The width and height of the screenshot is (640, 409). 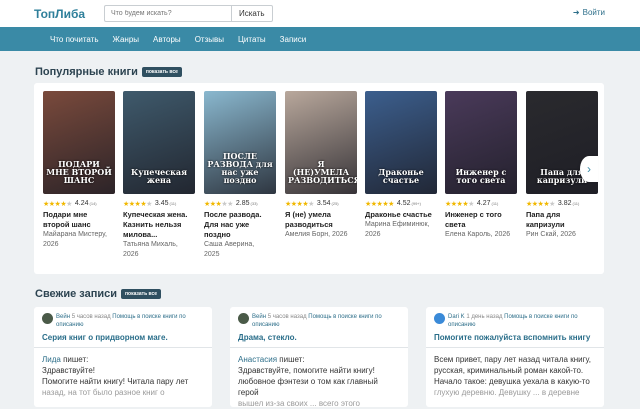 I want to click on top-header: ТопЛиба Искать ➜ Войти, so click(x=320, y=13).